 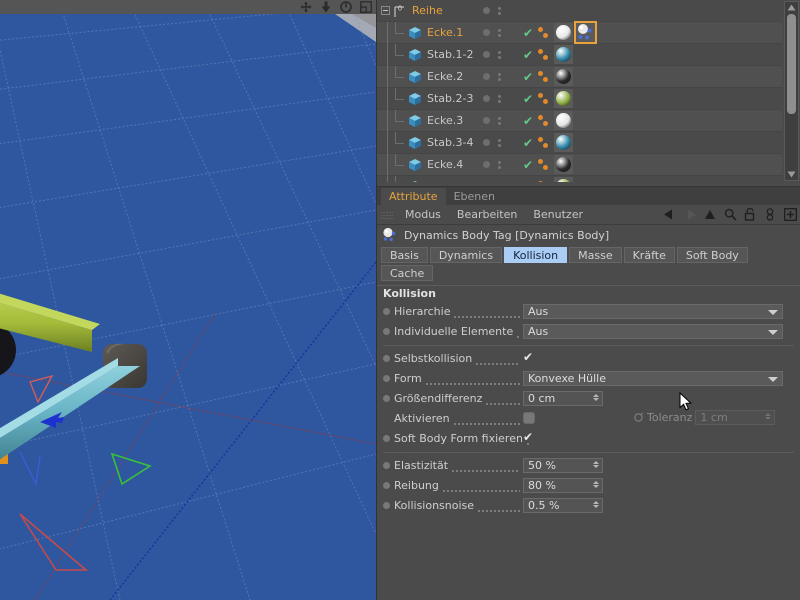 I want to click on scroll-down-icon, so click(x=791, y=174).